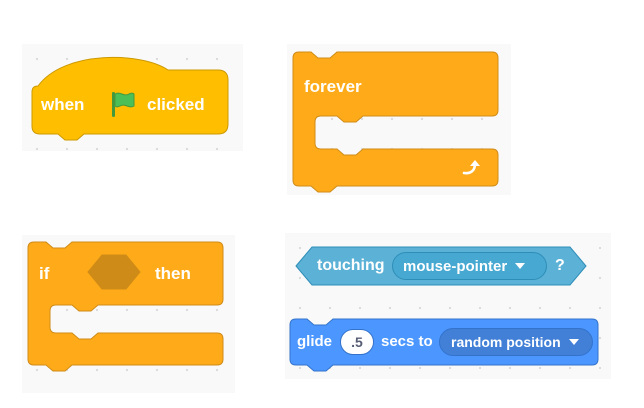 The image size is (644, 408). I want to click on panel-forever: forever, so click(399, 119).